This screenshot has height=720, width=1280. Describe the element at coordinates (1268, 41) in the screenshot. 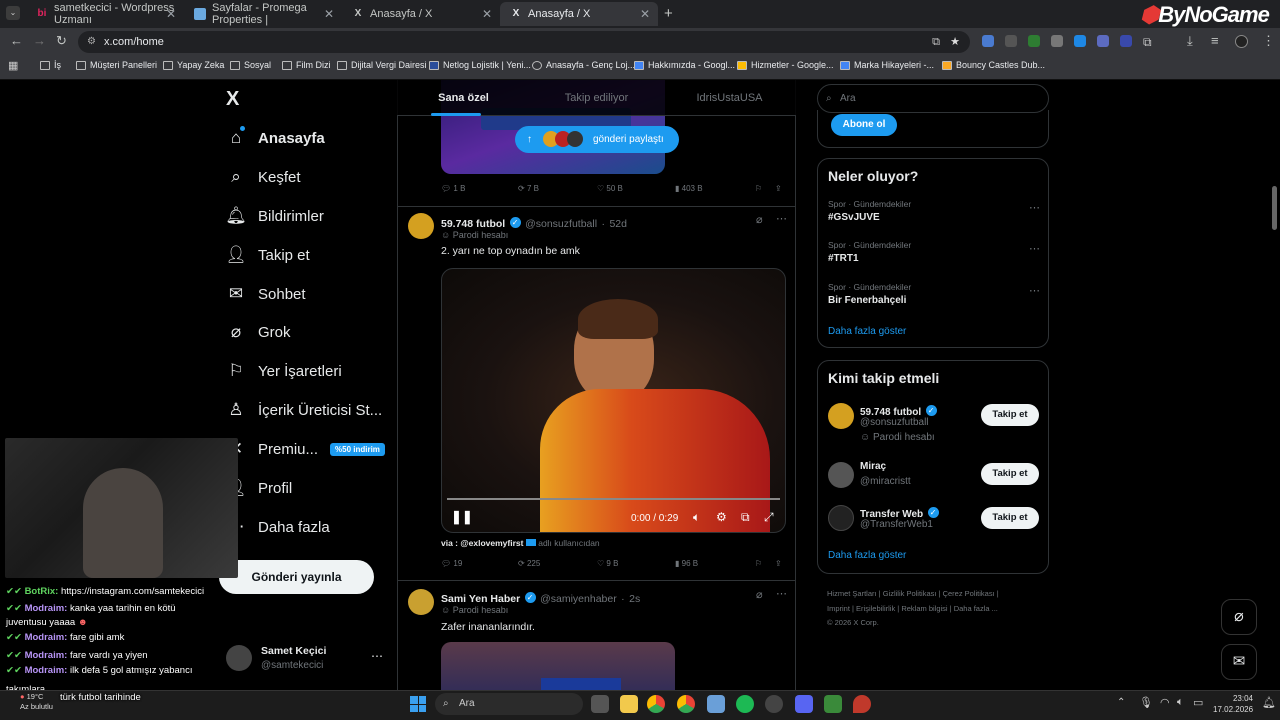

I see `menu-kebab-icon: ⋮` at that location.